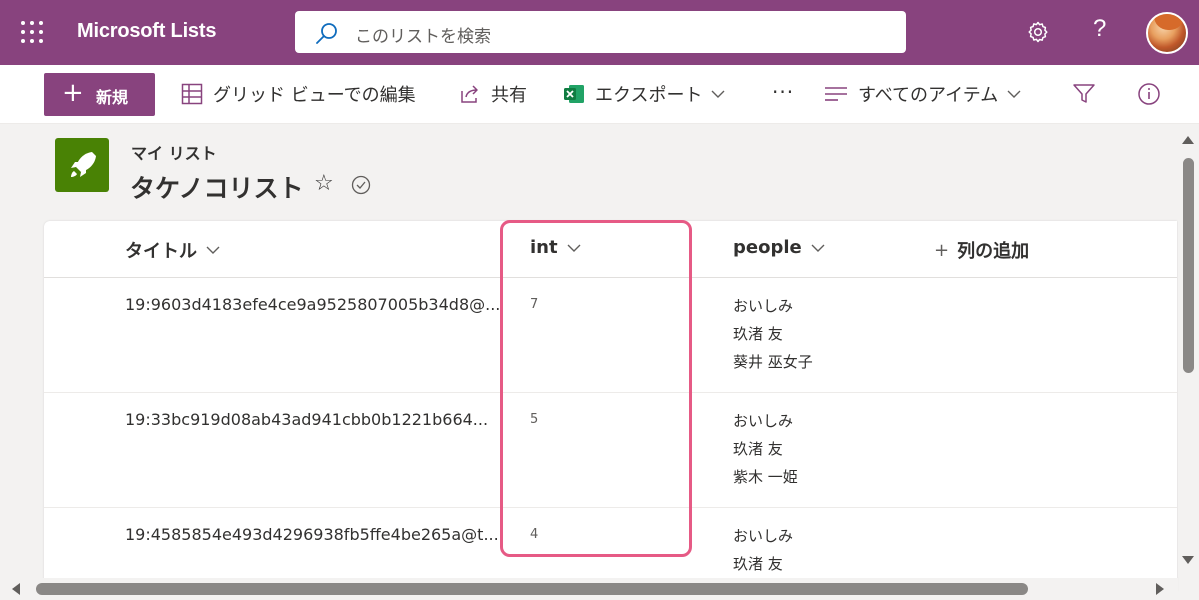 This screenshot has height=600, width=1199. I want to click on cell-people: おいしみ 玖渚 友, so click(763, 550).